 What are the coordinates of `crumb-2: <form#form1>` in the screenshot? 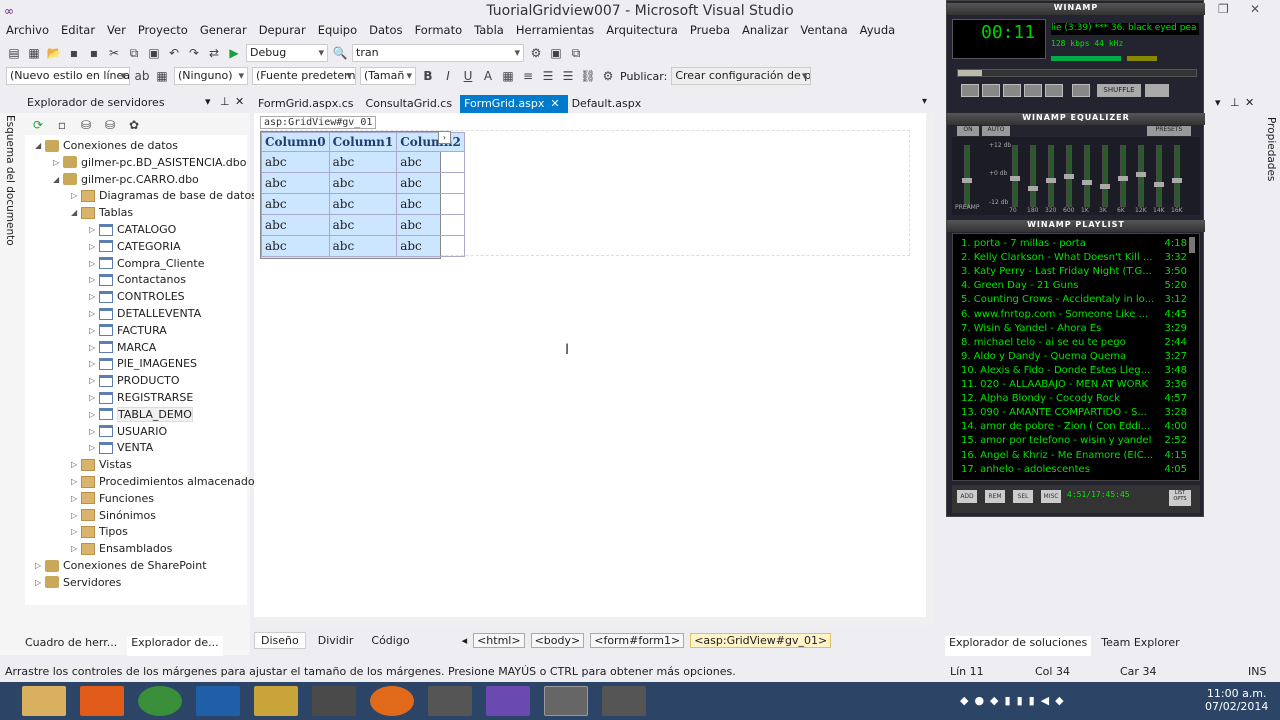 It's located at (637, 640).